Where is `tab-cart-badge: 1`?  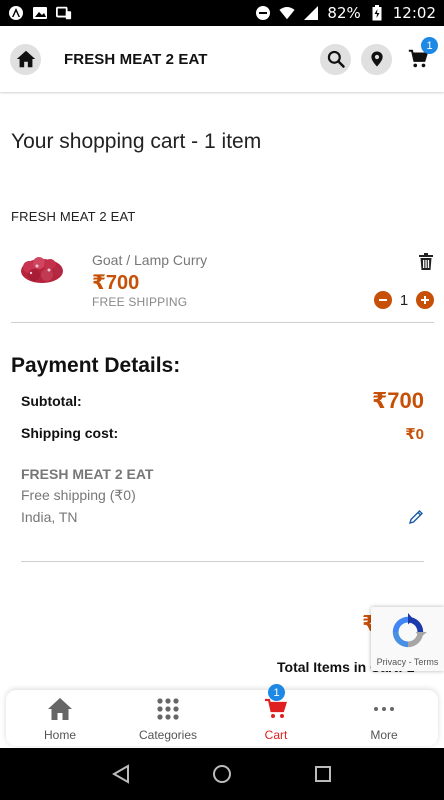
tab-cart-badge: 1 is located at coordinates (276, 692).